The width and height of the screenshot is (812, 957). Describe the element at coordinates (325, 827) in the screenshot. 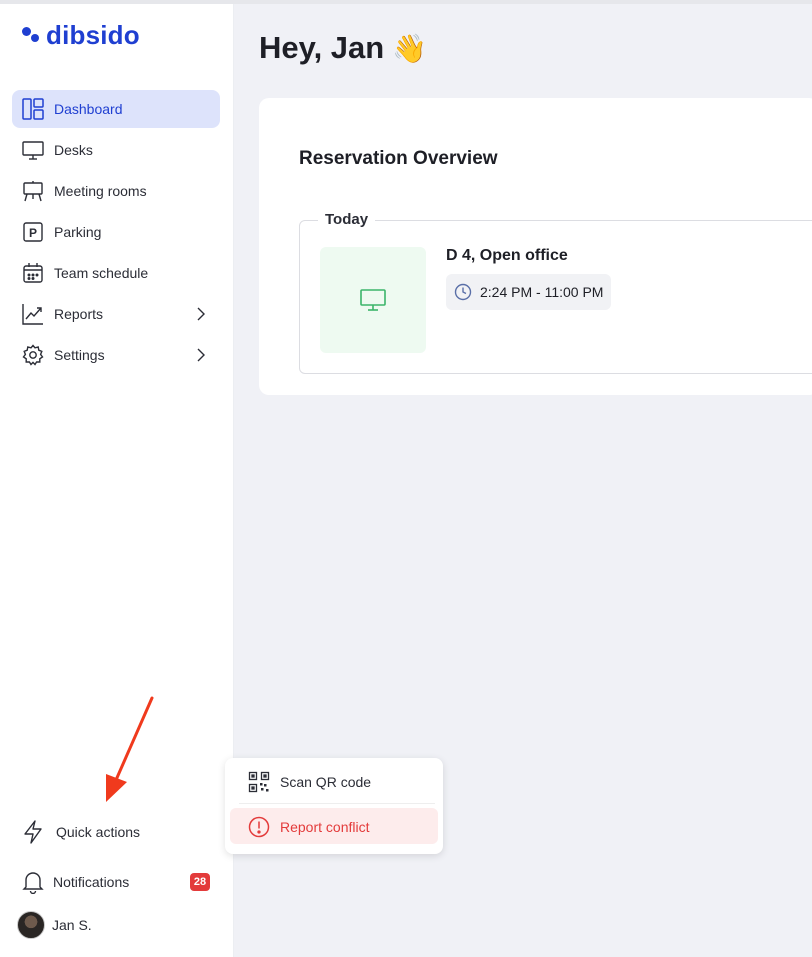

I see `report-conflict-label: Report conflict` at that location.